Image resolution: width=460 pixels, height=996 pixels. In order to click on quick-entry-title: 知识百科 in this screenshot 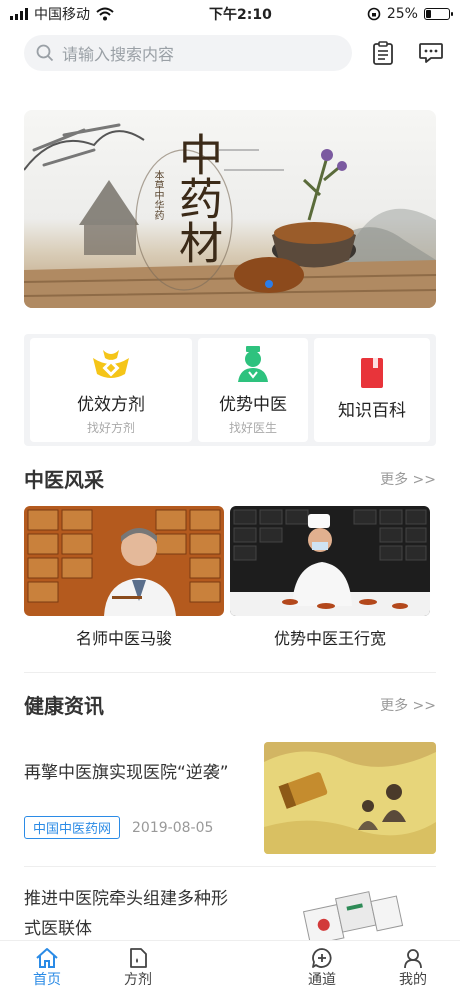, I will do `click(372, 410)`.